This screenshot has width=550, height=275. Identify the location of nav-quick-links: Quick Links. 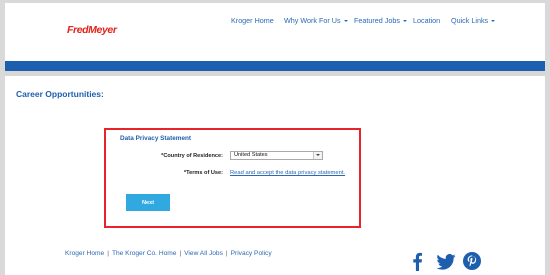
(473, 20).